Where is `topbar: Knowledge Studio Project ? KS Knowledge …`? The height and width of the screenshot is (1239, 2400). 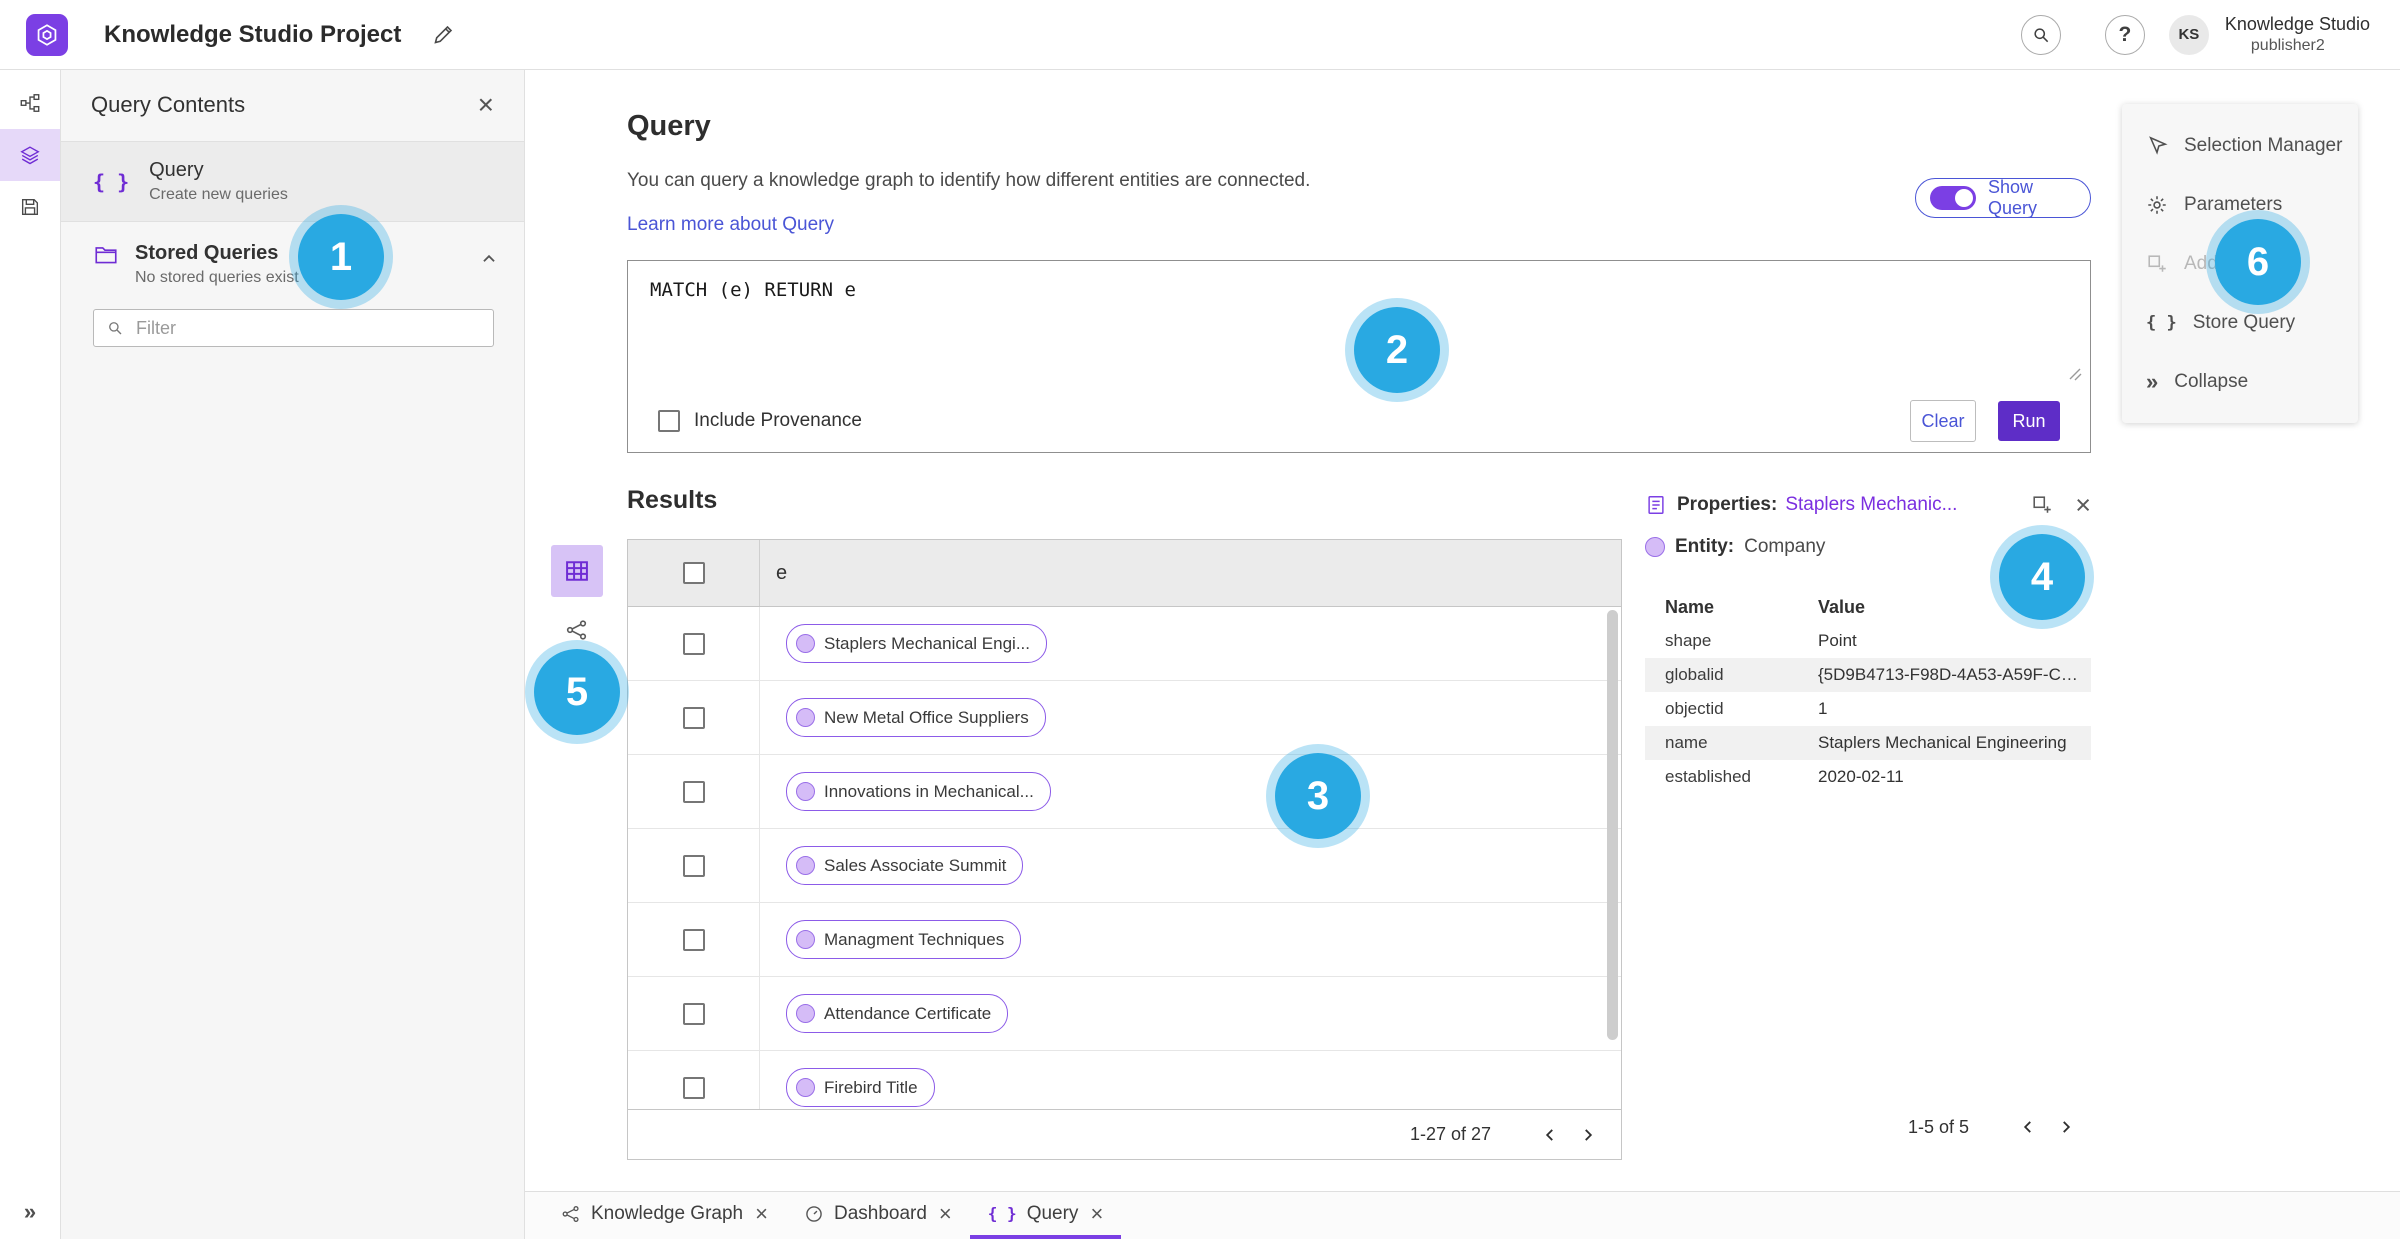 topbar: Knowledge Studio Project ? KS Knowledge … is located at coordinates (1200, 35).